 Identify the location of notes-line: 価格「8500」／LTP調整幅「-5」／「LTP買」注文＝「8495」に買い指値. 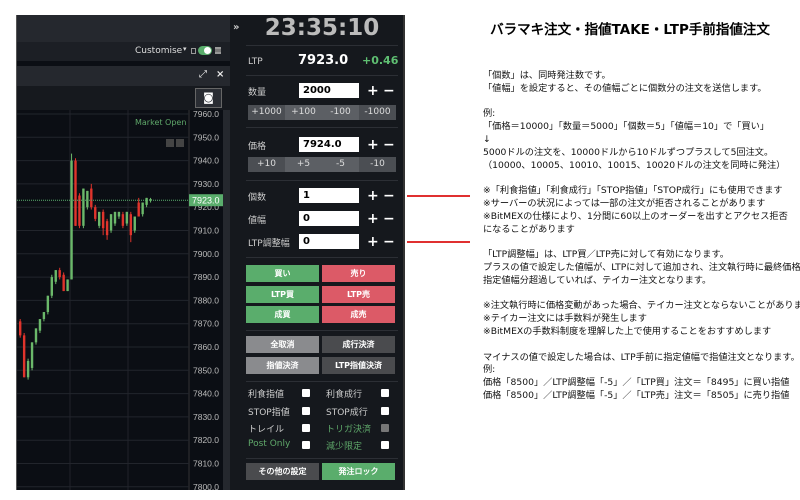
(636, 383).